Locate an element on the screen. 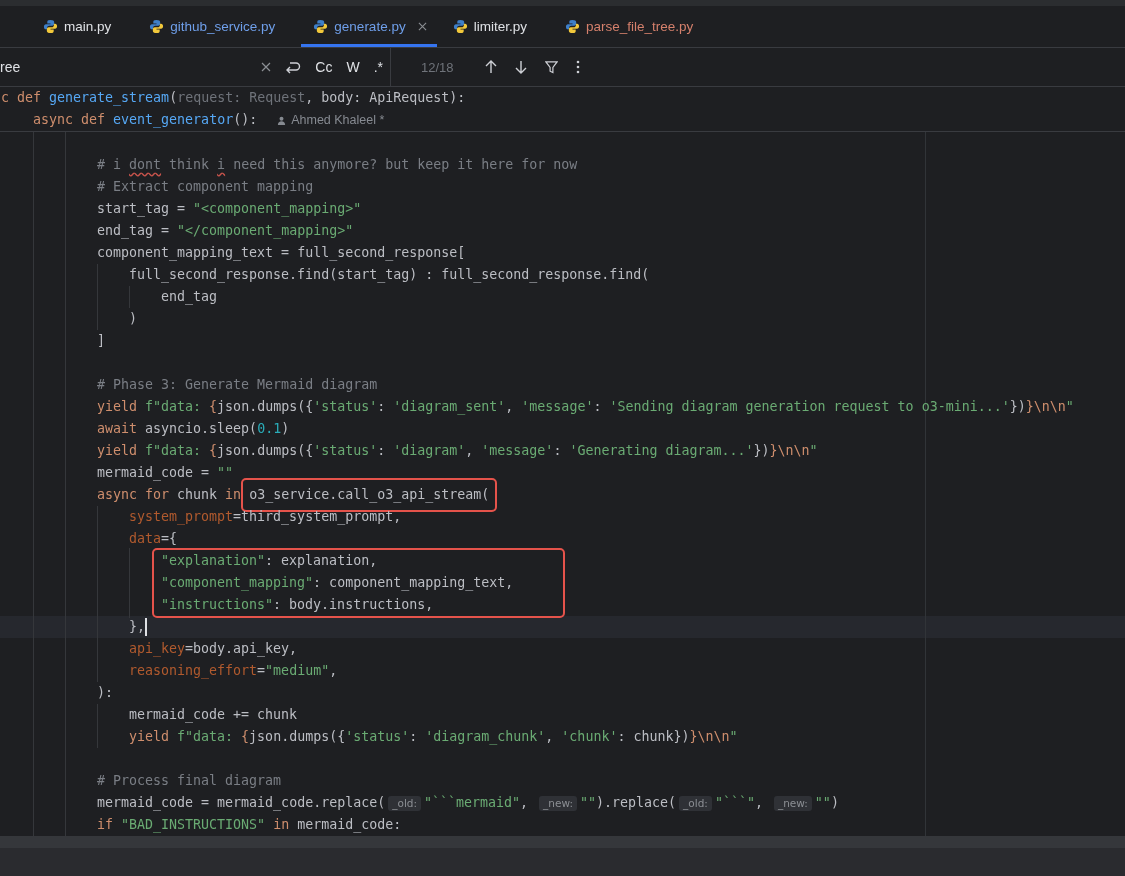 The height and width of the screenshot is (876, 1125). search-option-toggle: .* is located at coordinates (378, 67).